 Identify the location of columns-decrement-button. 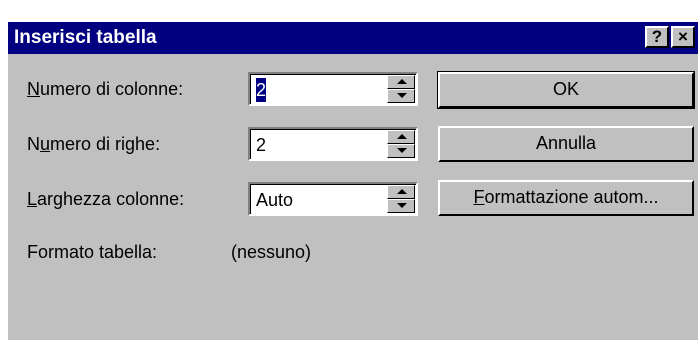
(401, 96).